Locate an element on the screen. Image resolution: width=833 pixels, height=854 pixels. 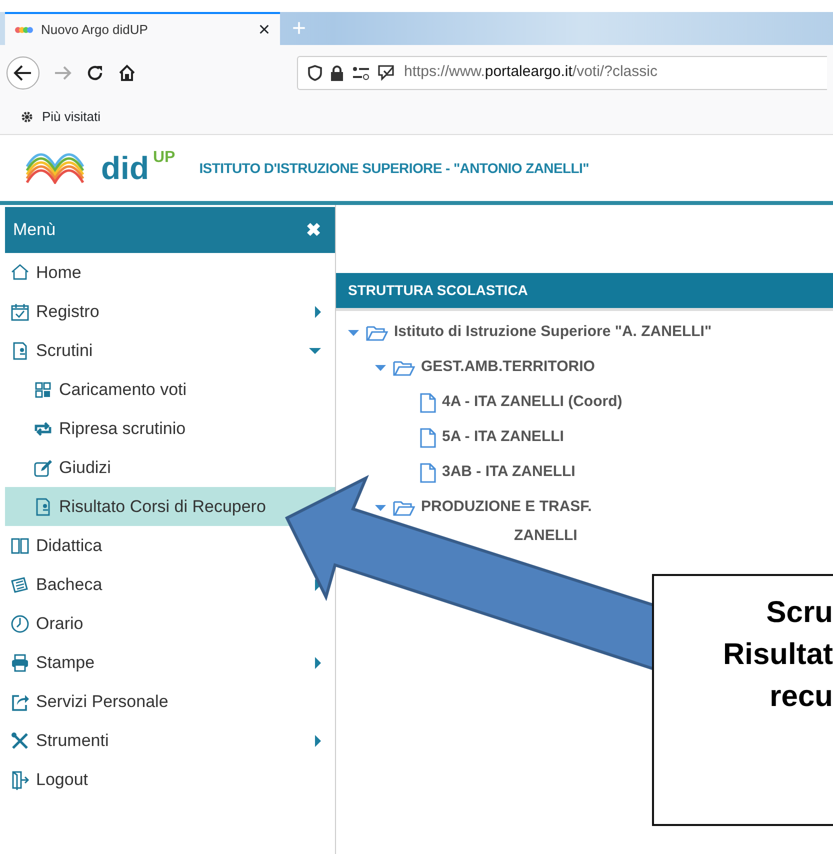
url-text: https://www.portaleargo.it/voti/?classic is located at coordinates (531, 72).